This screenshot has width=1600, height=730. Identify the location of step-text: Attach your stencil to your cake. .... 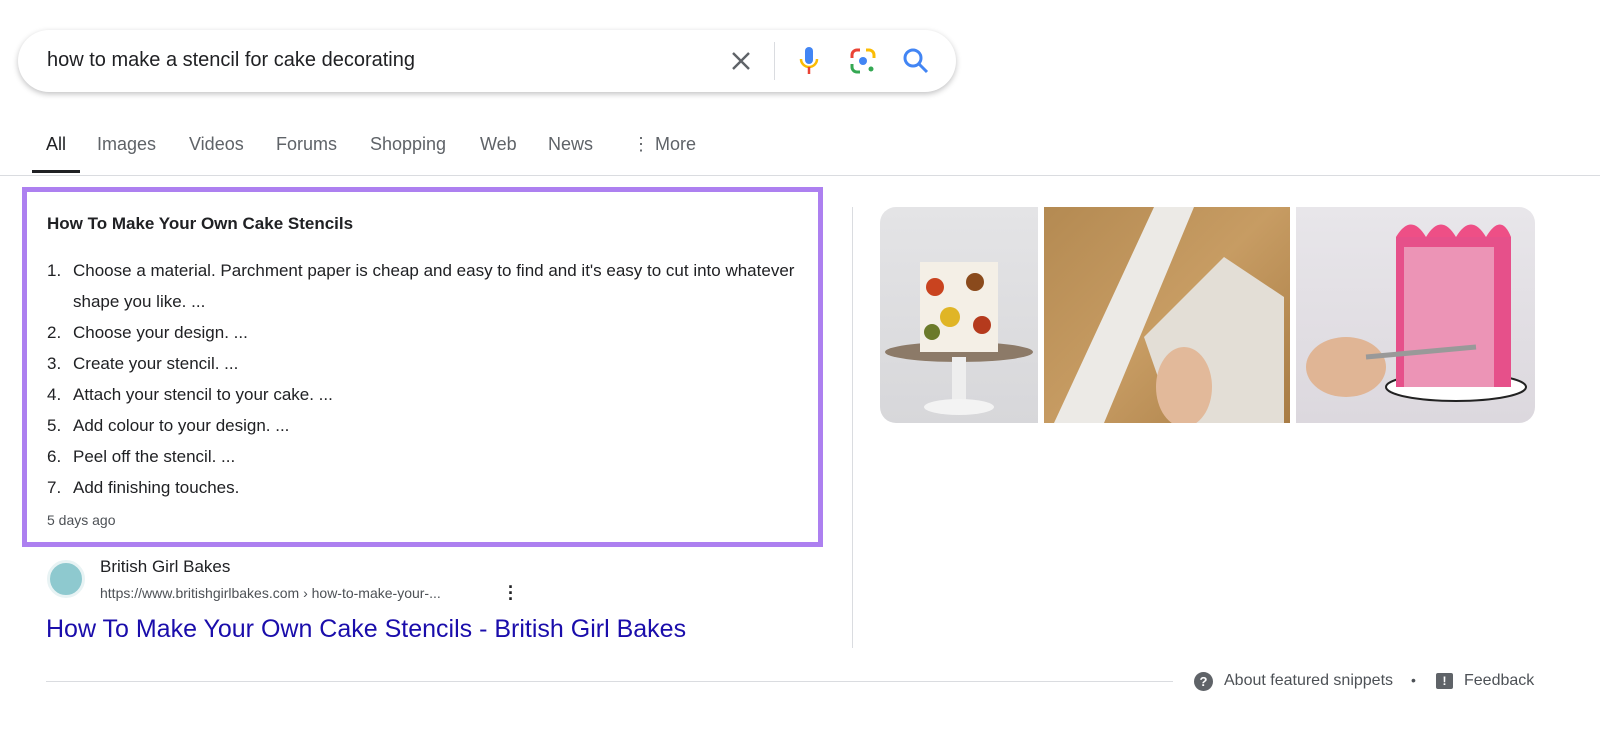
(203, 394).